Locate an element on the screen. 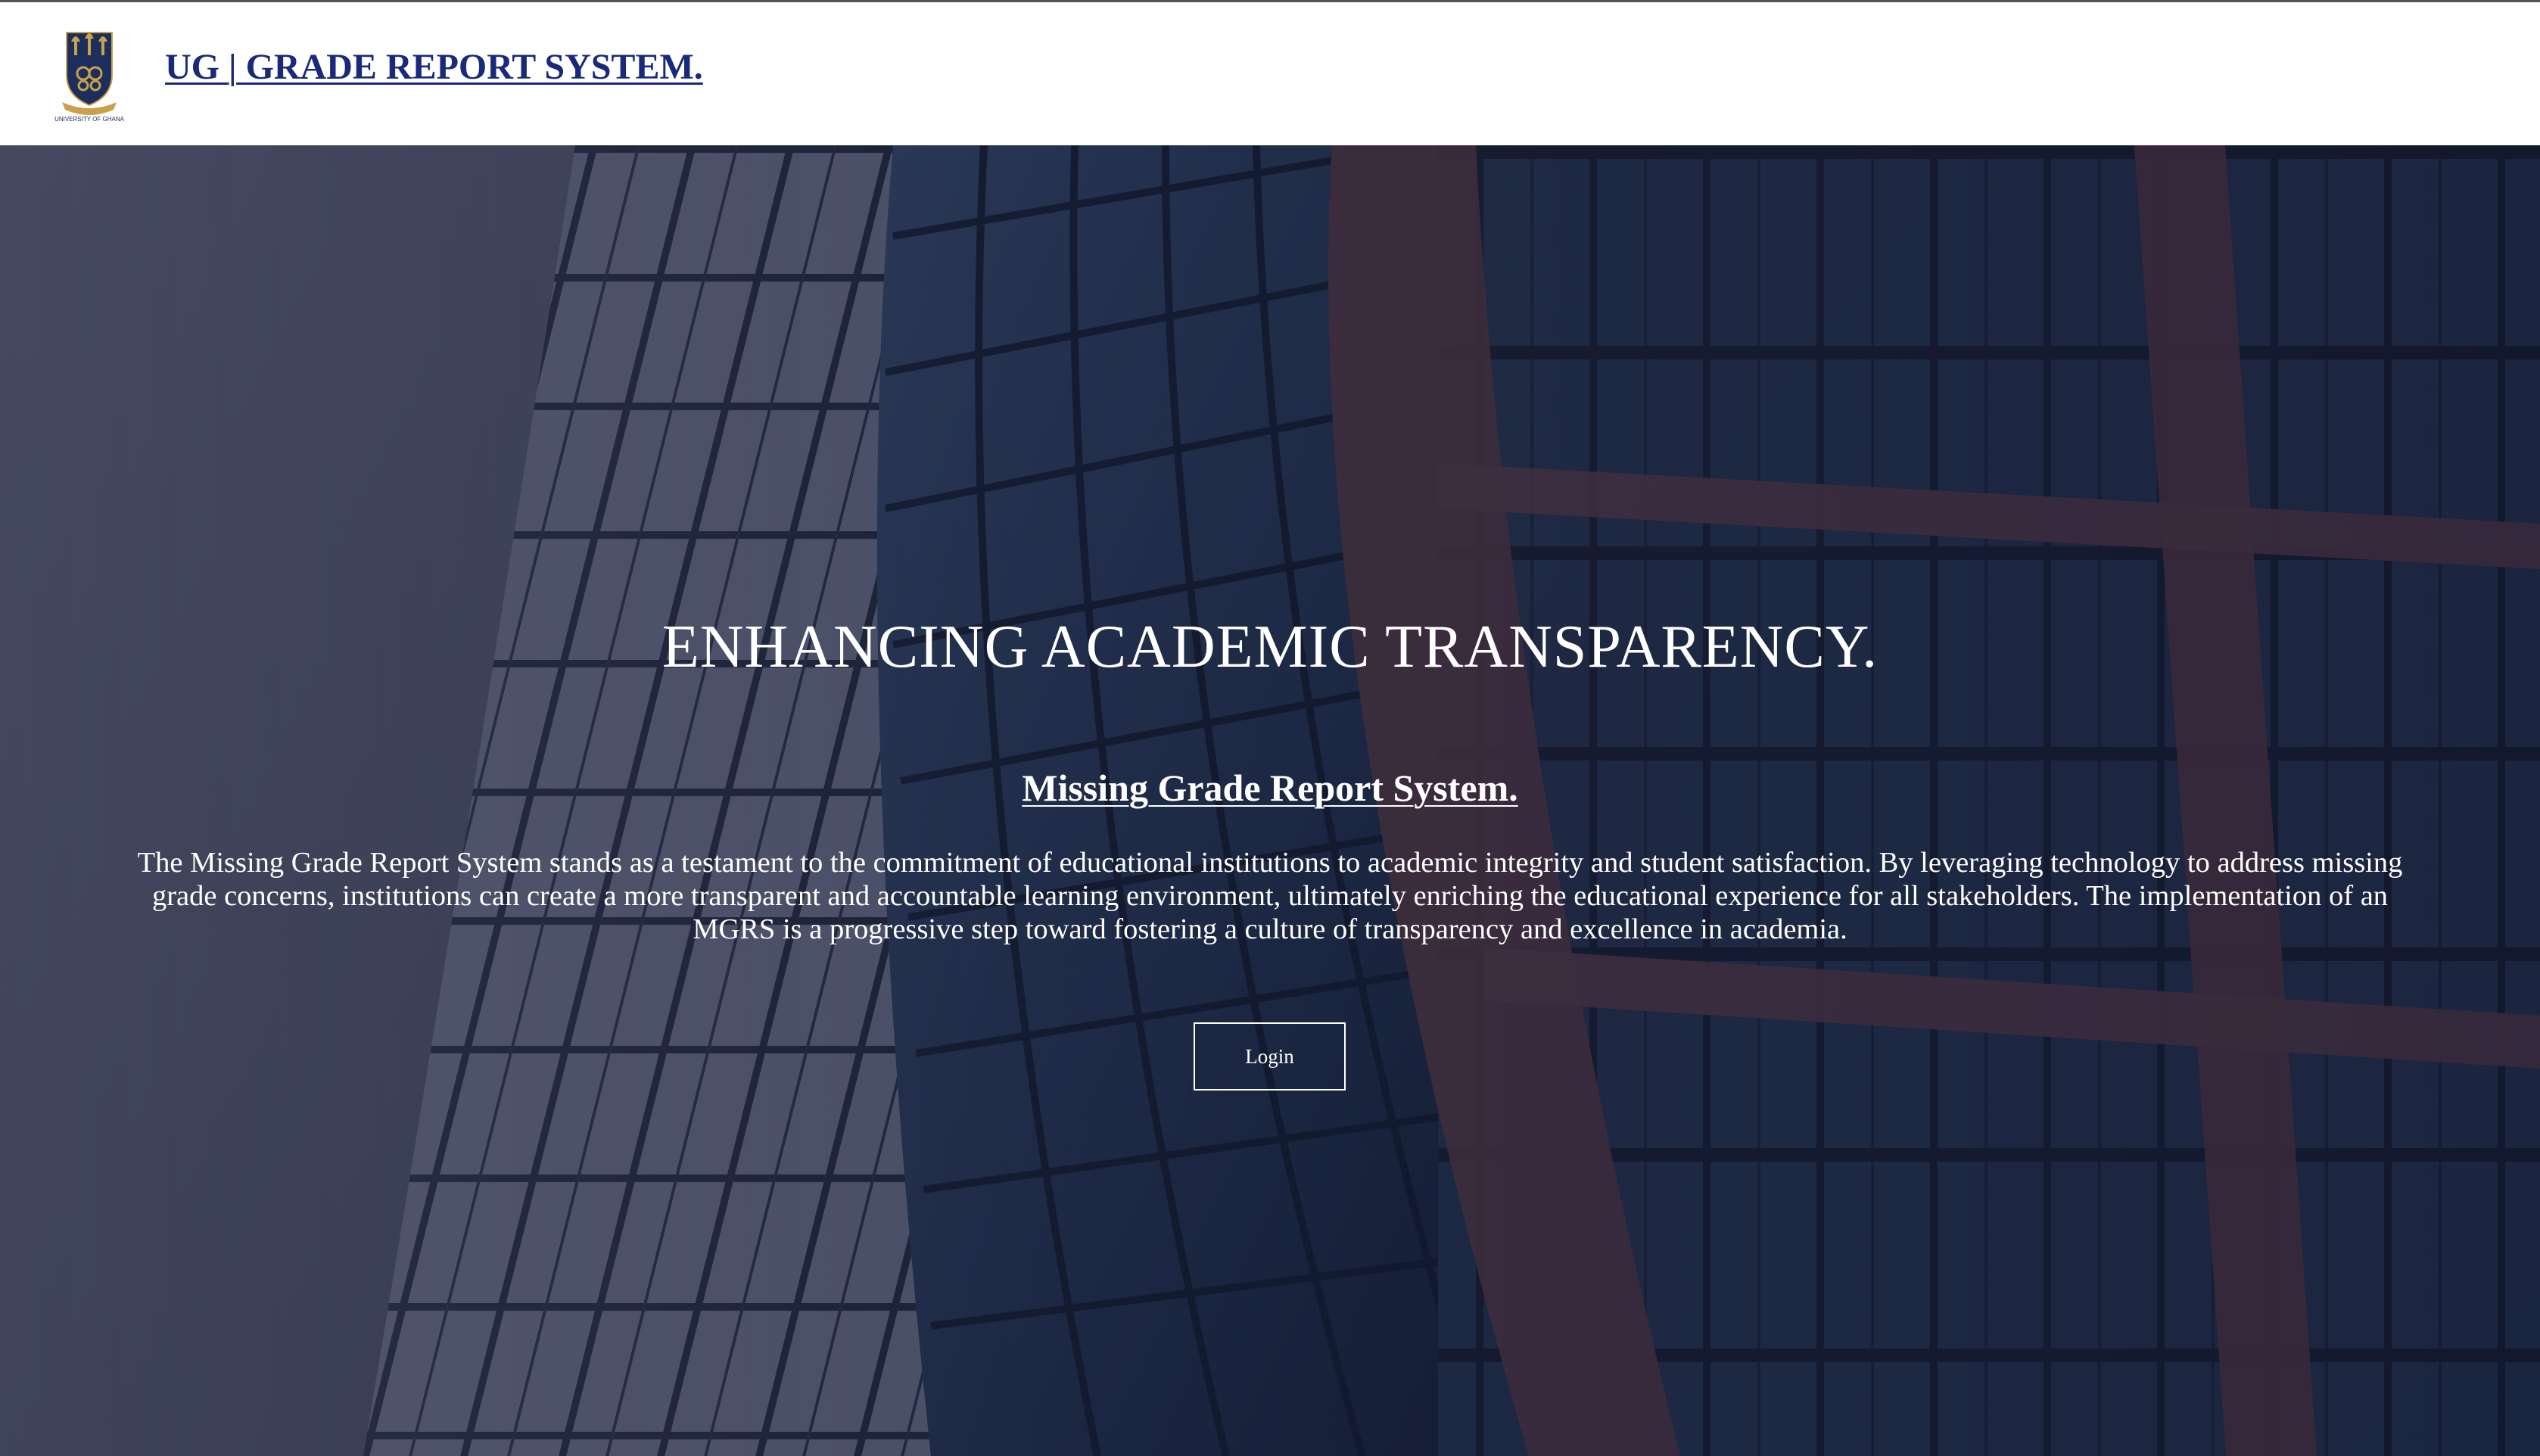 The image size is (2540, 1456). hero-subtitle: Missing Grade Report System. is located at coordinates (1270, 788).